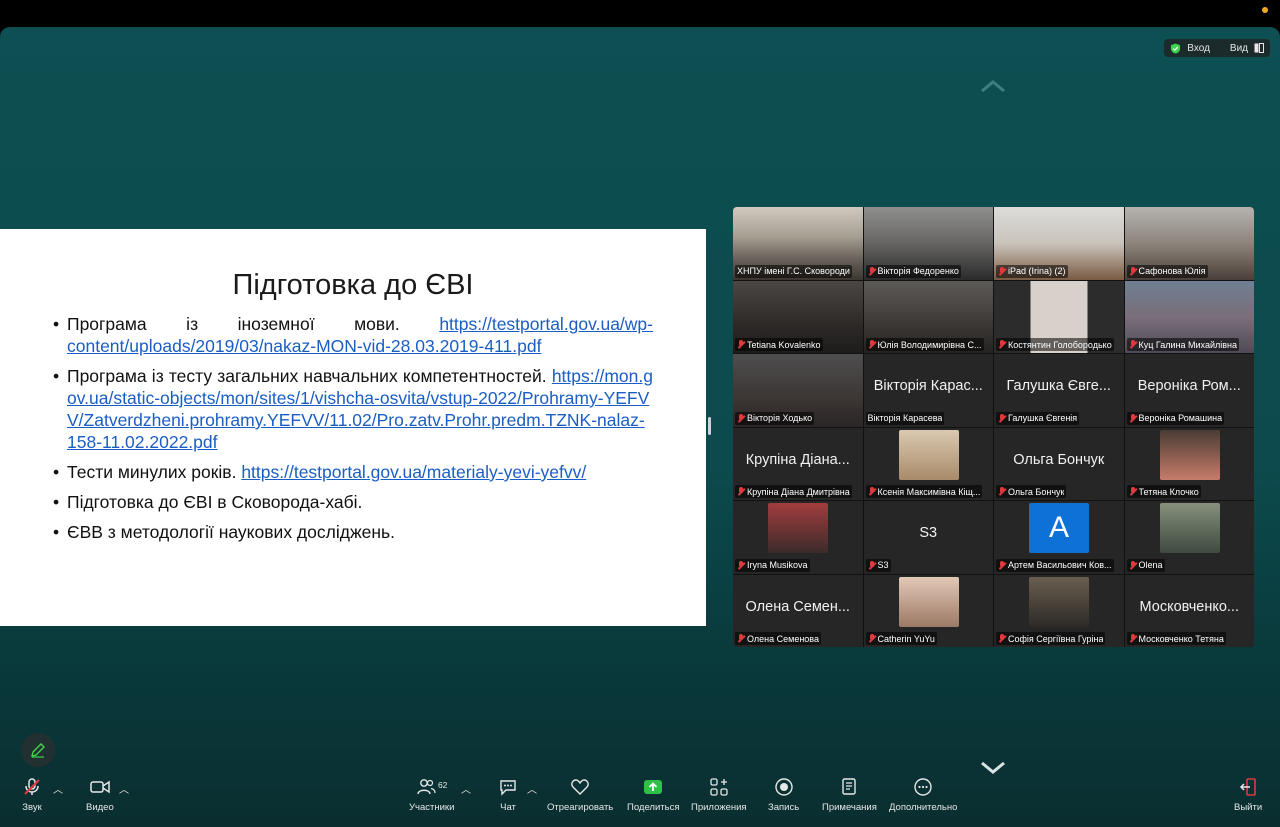  What do you see at coordinates (124, 788) in the screenshot?
I see `video-options-caret: ︿` at bounding box center [124, 788].